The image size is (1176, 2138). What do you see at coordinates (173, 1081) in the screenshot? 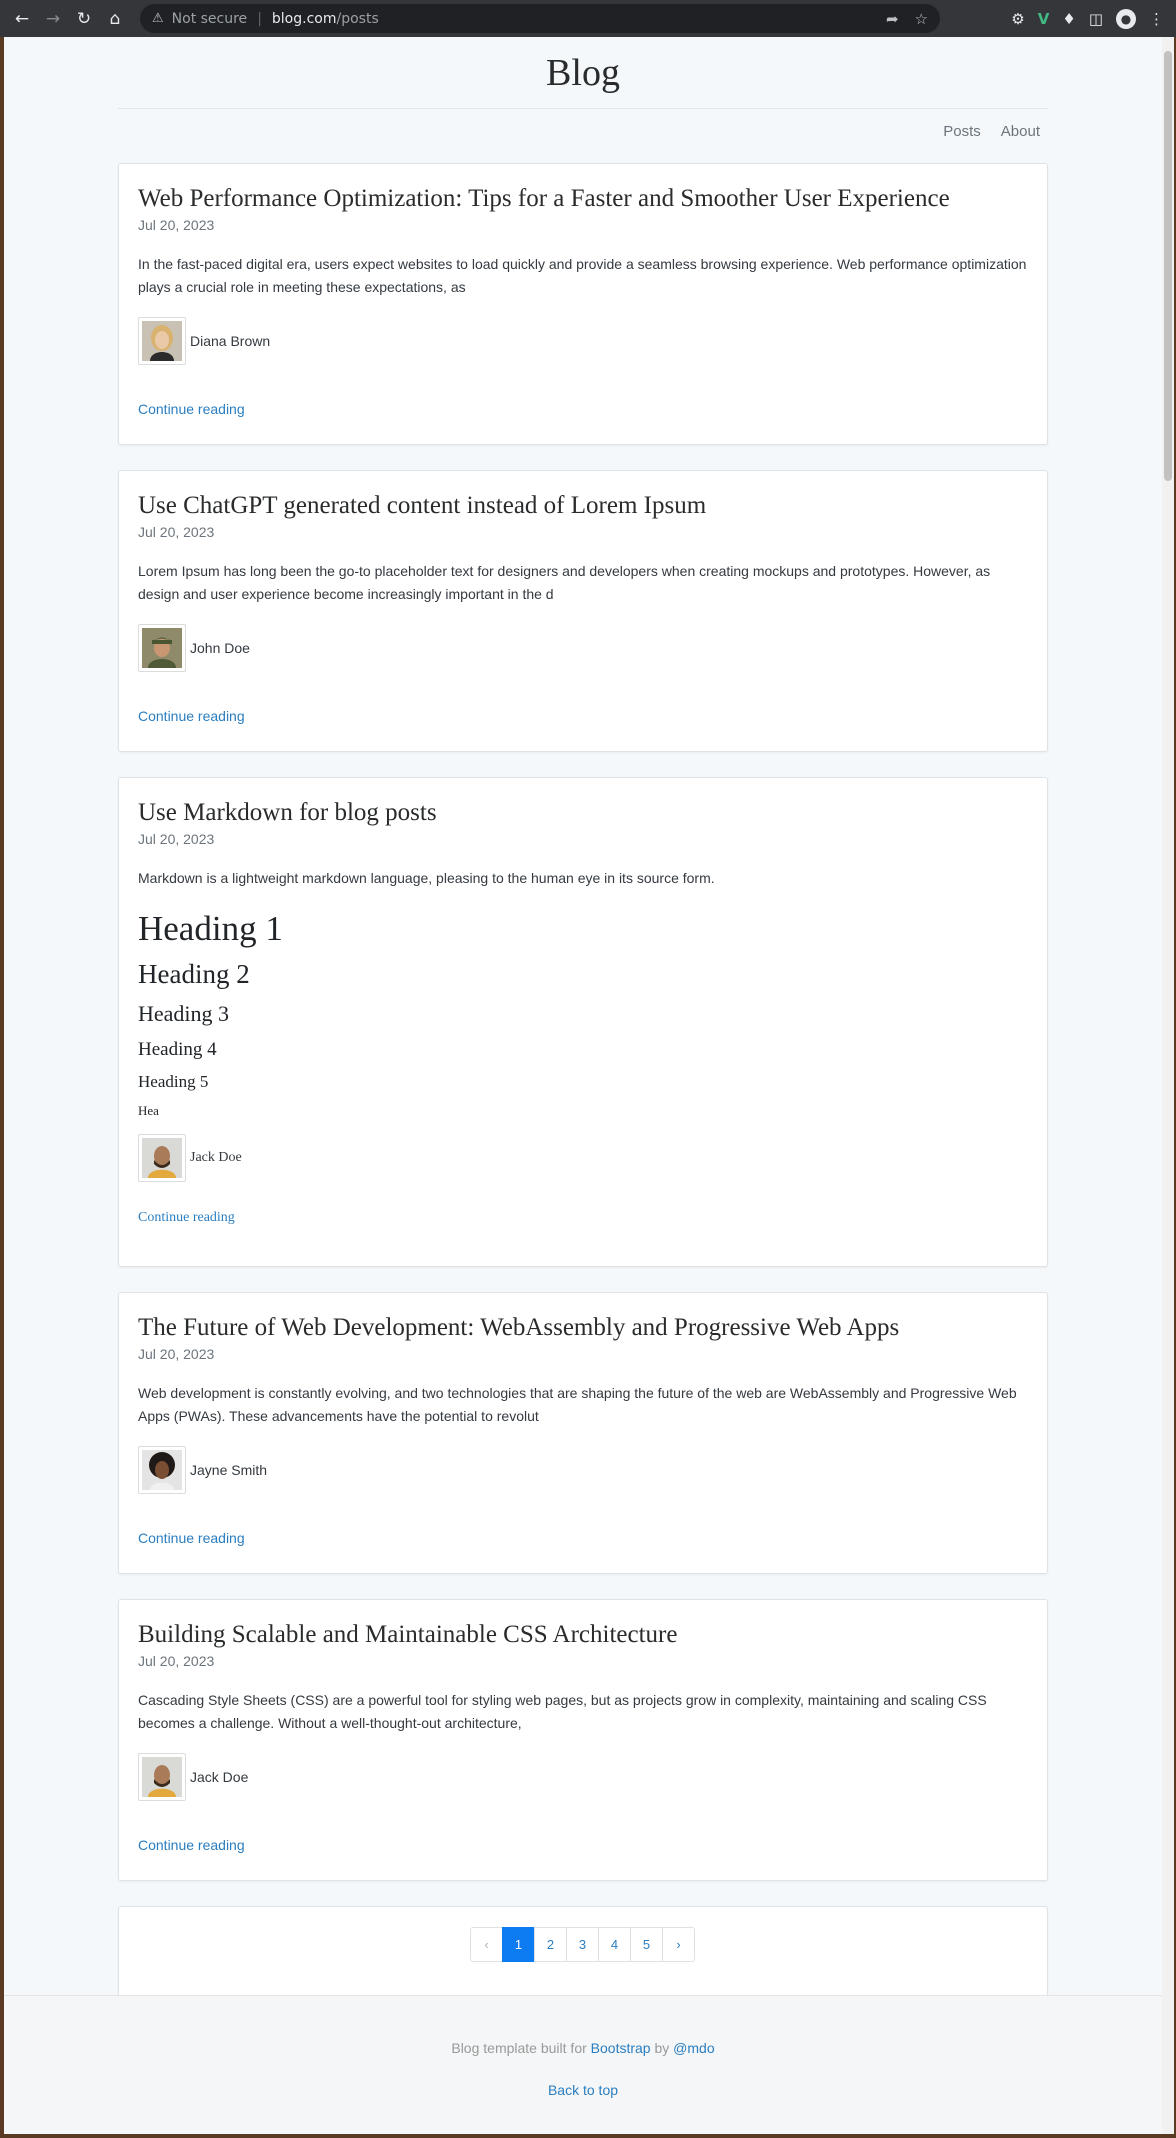
I see `markdown-heading-5: Heading 5` at bounding box center [173, 1081].